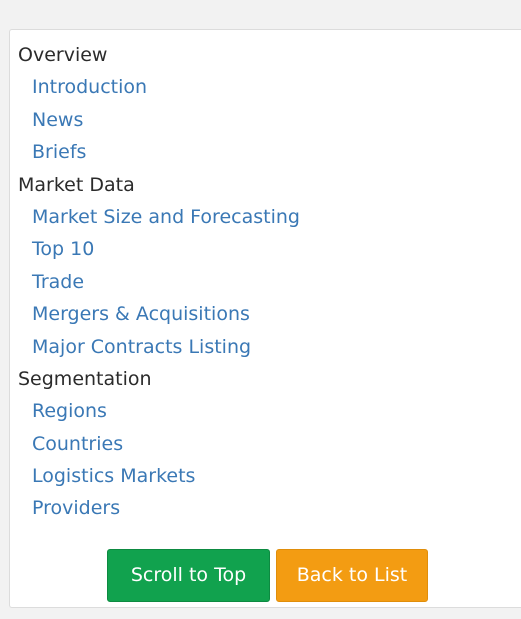  Describe the element at coordinates (352, 575) in the screenshot. I see `back-to-list-button: Back to List` at that location.